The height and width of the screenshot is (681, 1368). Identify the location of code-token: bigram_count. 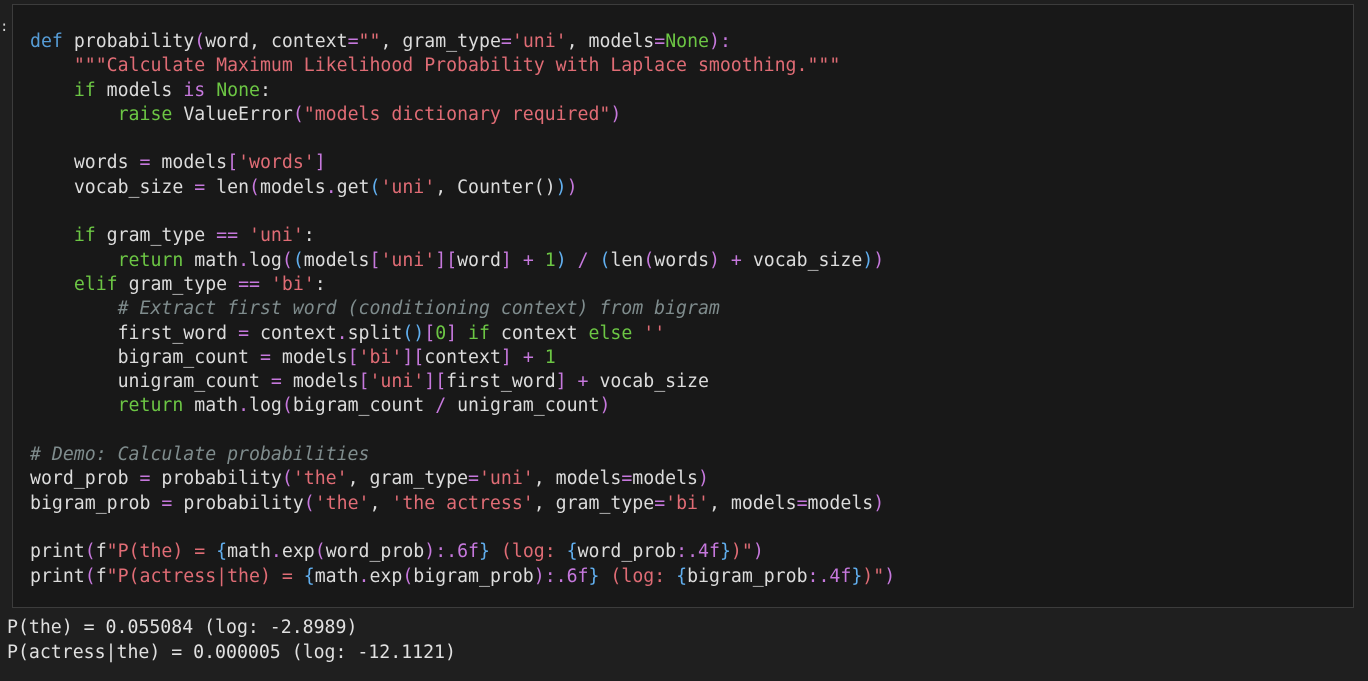
(188, 357).